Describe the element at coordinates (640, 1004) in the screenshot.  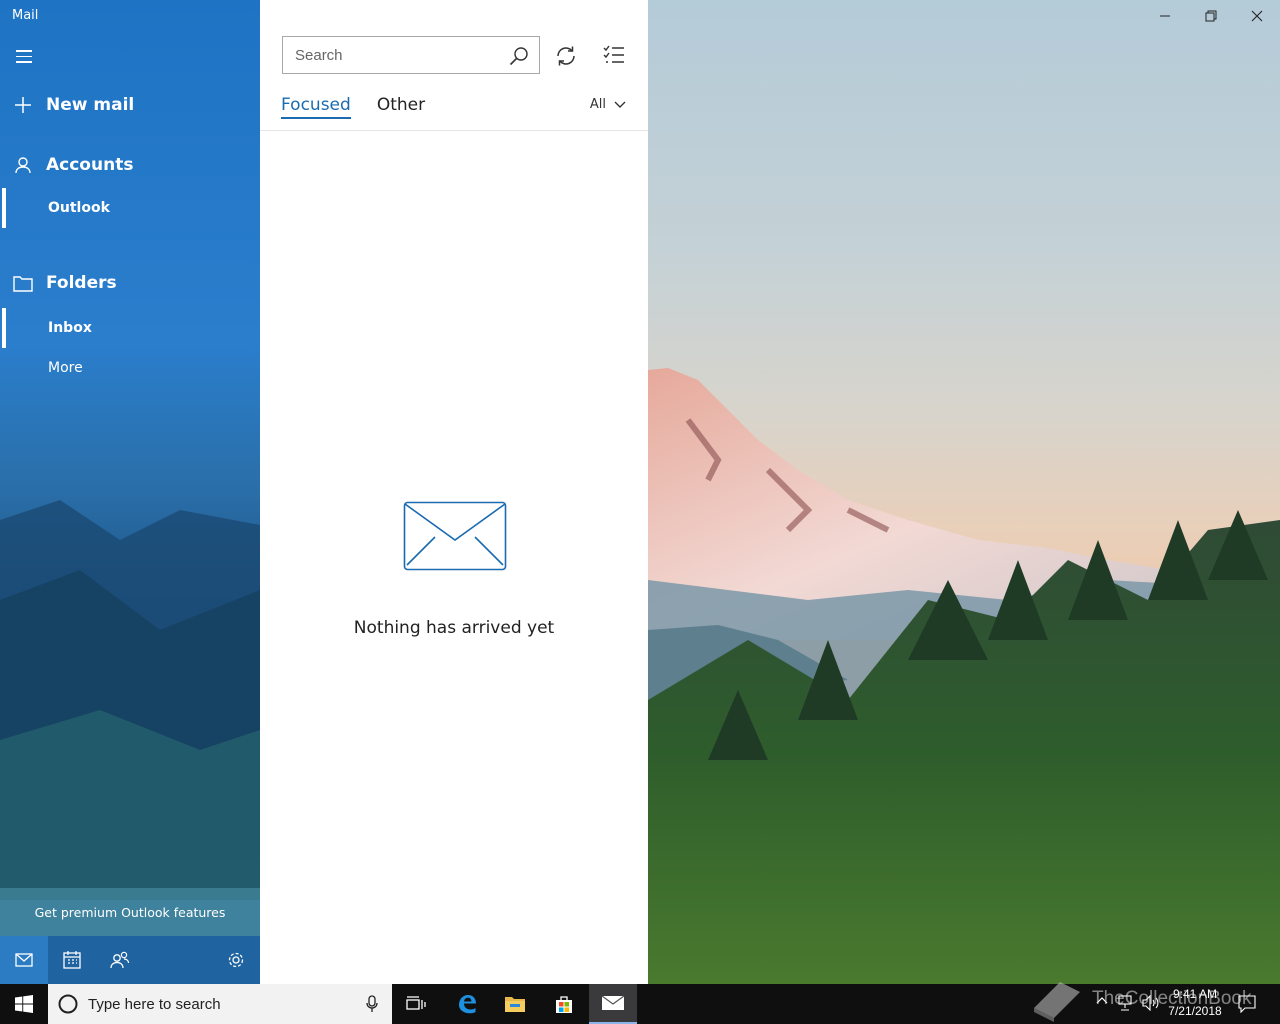
I see `taskbar: Type here to search 9:41 AM 7/21/2018` at that location.